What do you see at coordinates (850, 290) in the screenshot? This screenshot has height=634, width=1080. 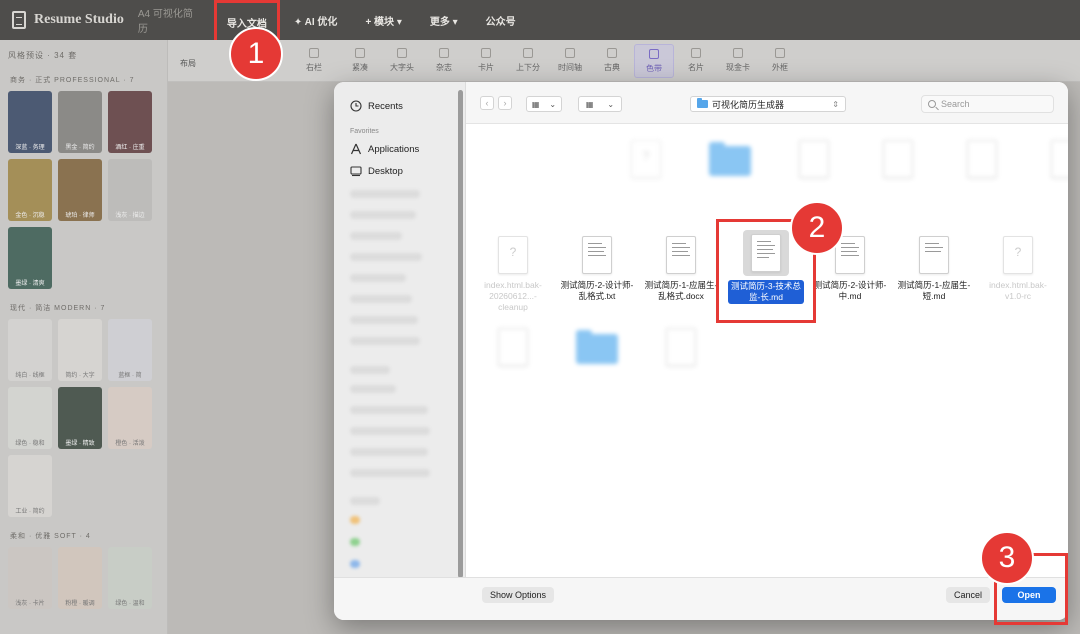 I see `file-name: 测试简历-2-设计师-中.md` at bounding box center [850, 290].